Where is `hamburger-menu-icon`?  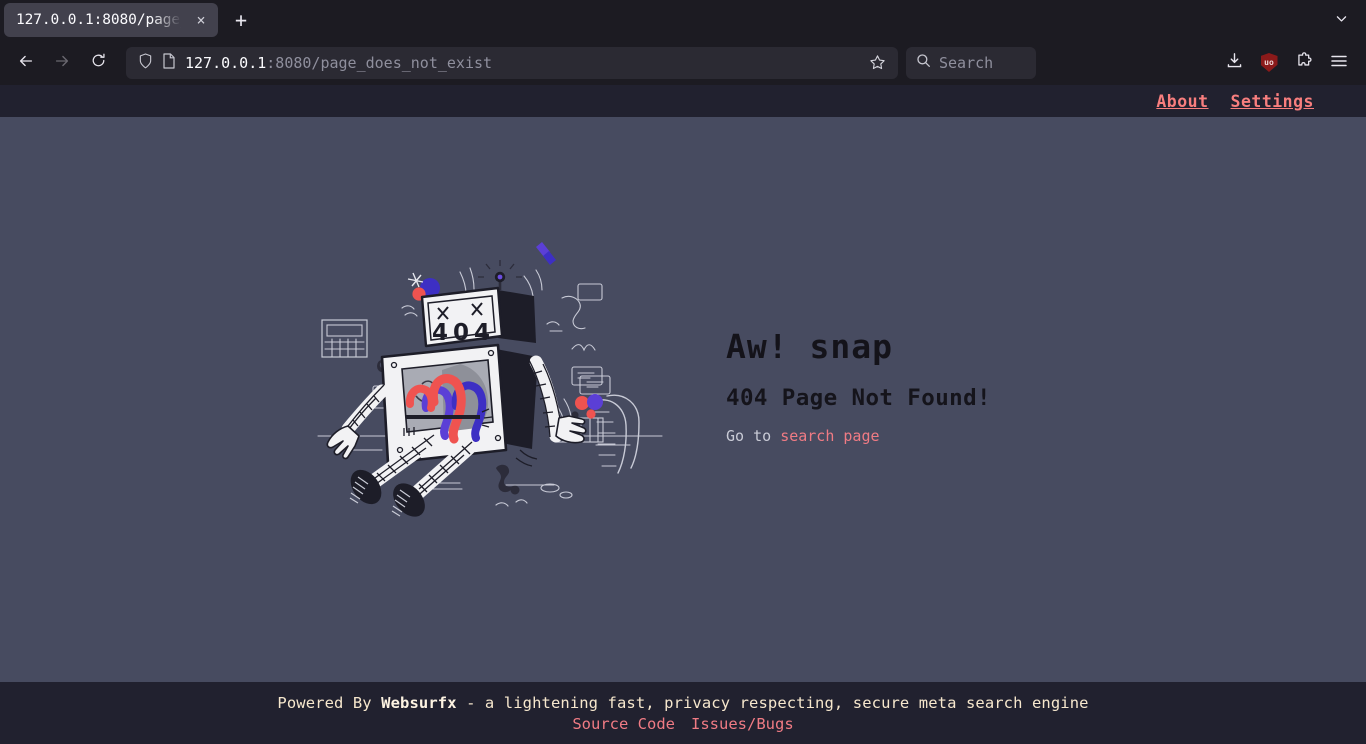
hamburger-menu-icon is located at coordinates (1339, 63).